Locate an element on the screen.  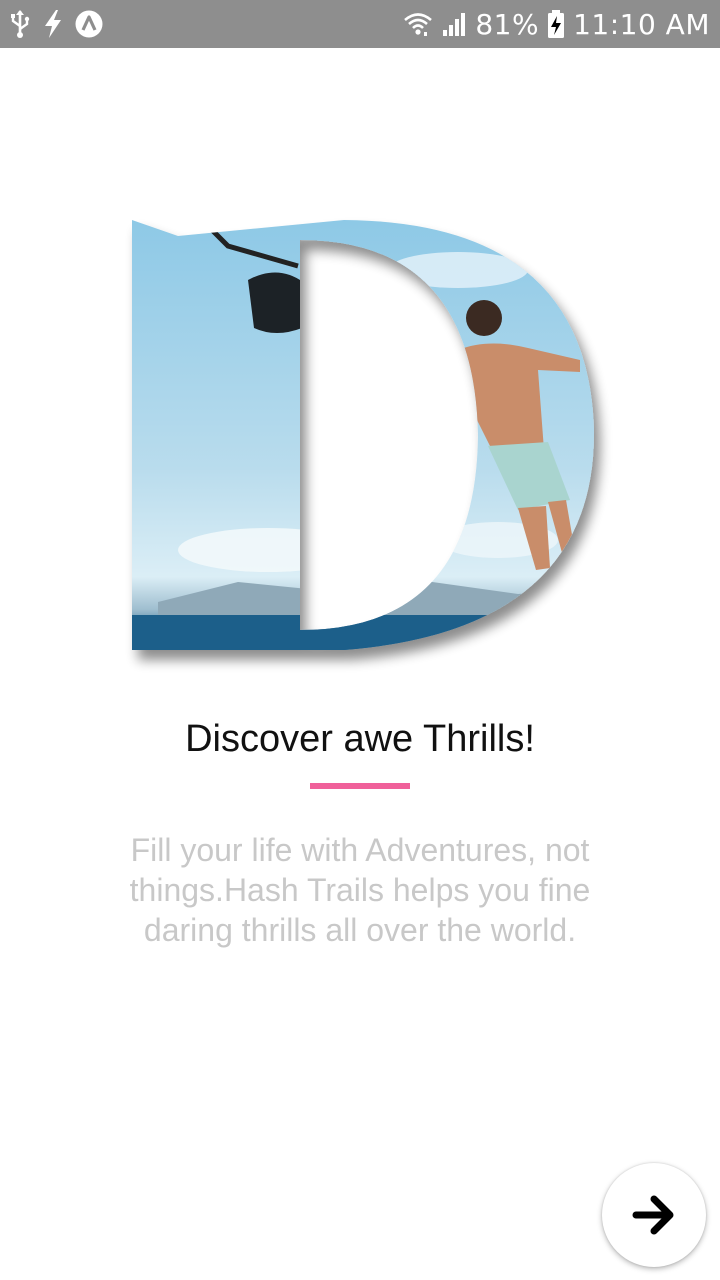
description-line: daring thrills all over the world. is located at coordinates (360, 930).